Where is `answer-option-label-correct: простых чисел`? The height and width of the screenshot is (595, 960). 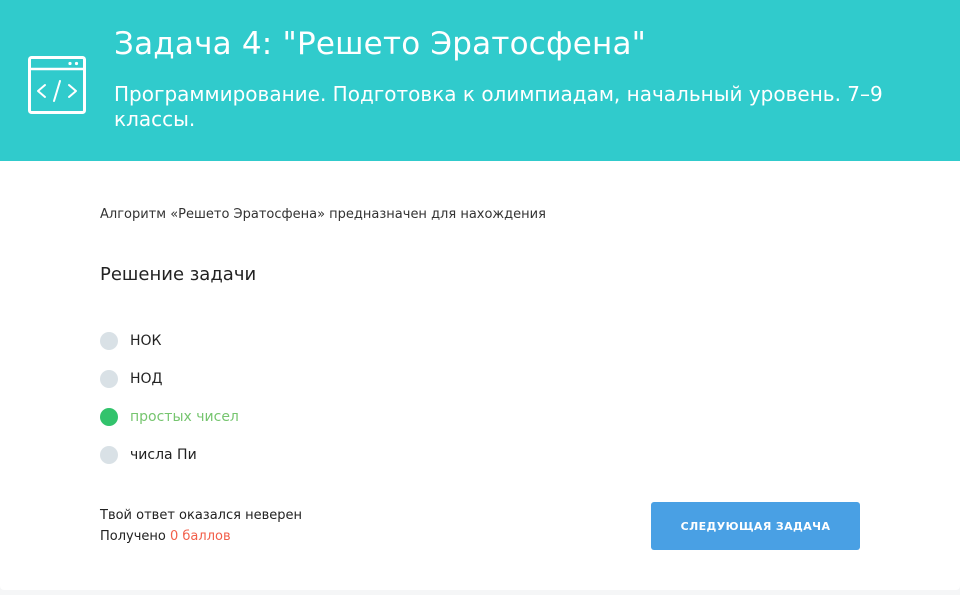 answer-option-label-correct: простых чисел is located at coordinates (184, 417).